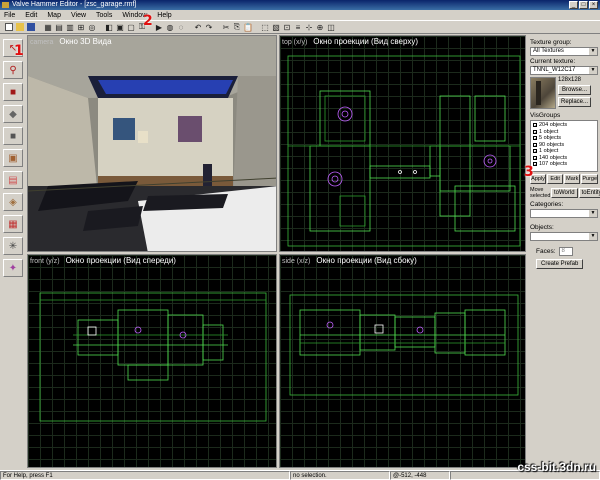  What do you see at coordinates (81, 27) in the screenshot?
I see `3d-grid-icon: ⊞` at bounding box center [81, 27].